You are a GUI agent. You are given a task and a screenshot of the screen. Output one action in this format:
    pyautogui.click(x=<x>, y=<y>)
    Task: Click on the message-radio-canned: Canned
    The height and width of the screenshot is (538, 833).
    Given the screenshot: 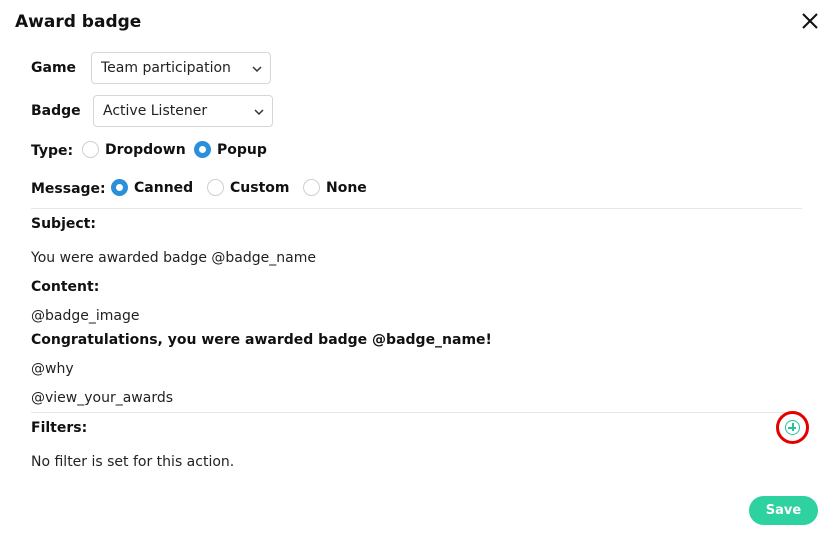 What is the action you would take?
    pyautogui.click(x=152, y=187)
    